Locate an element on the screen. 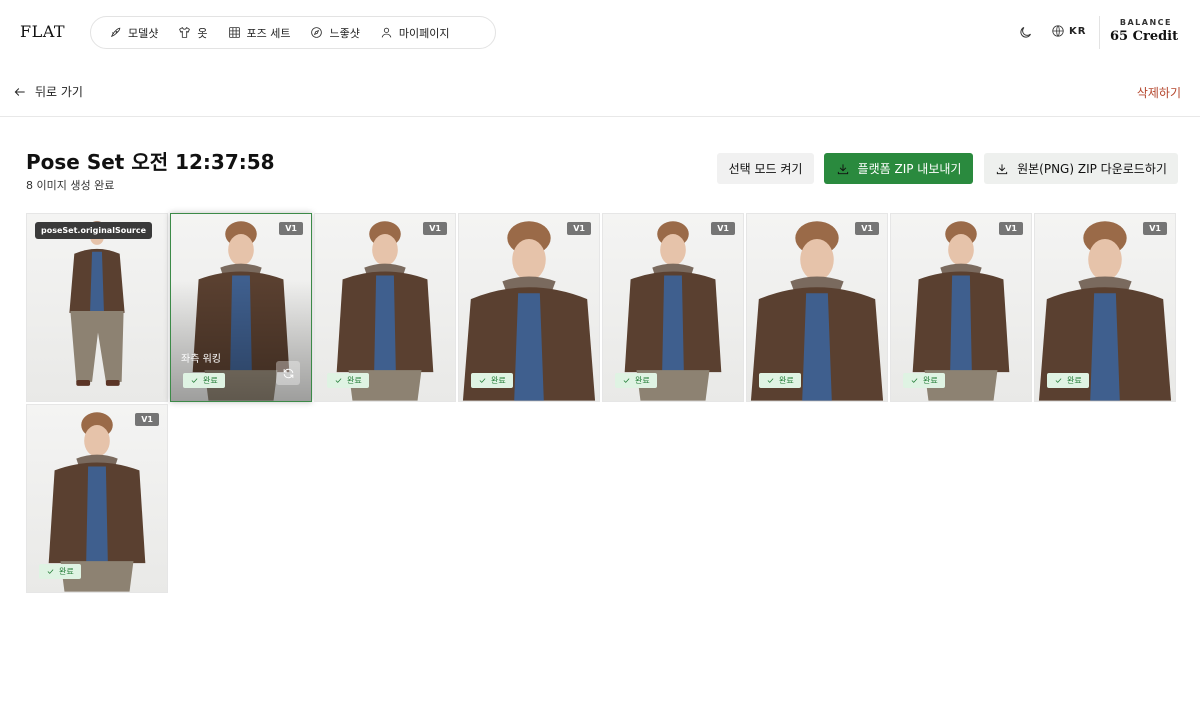  original-zip-label: 원본(PNG) ZIP 다운로드하기 is located at coordinates (1092, 169).